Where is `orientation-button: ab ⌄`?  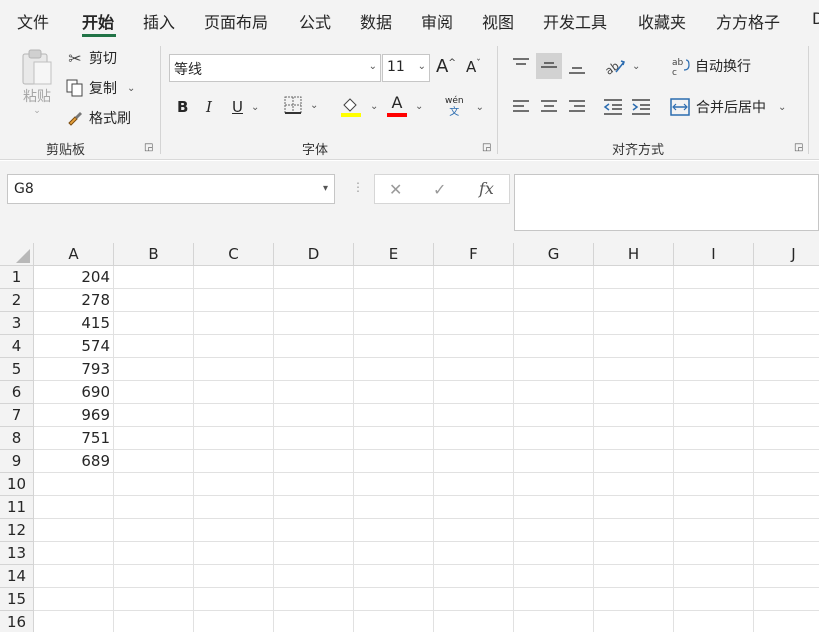 orientation-button: ab ⌄ is located at coordinates (622, 66).